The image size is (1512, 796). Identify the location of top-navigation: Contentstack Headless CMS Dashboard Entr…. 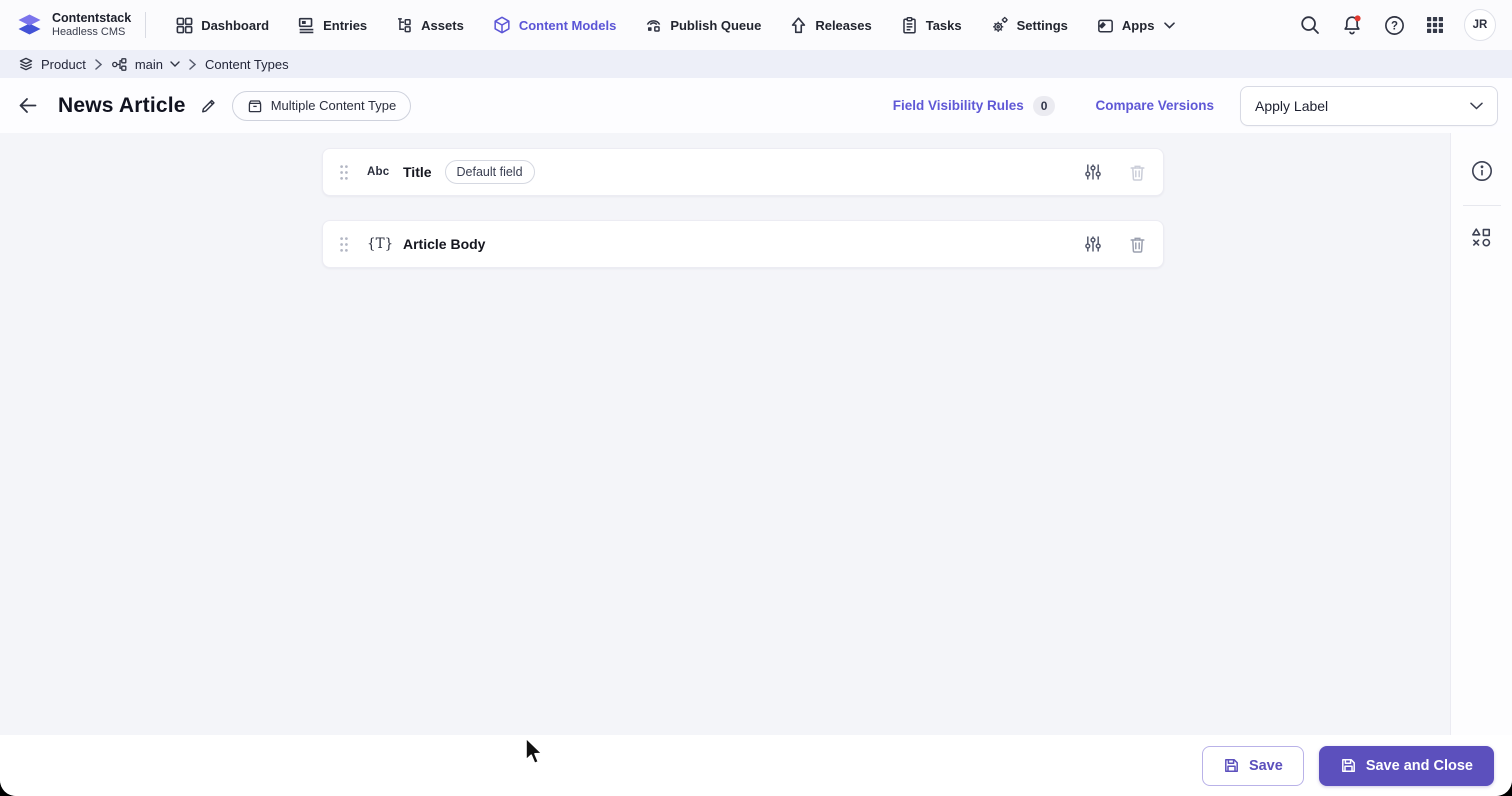
(756, 25).